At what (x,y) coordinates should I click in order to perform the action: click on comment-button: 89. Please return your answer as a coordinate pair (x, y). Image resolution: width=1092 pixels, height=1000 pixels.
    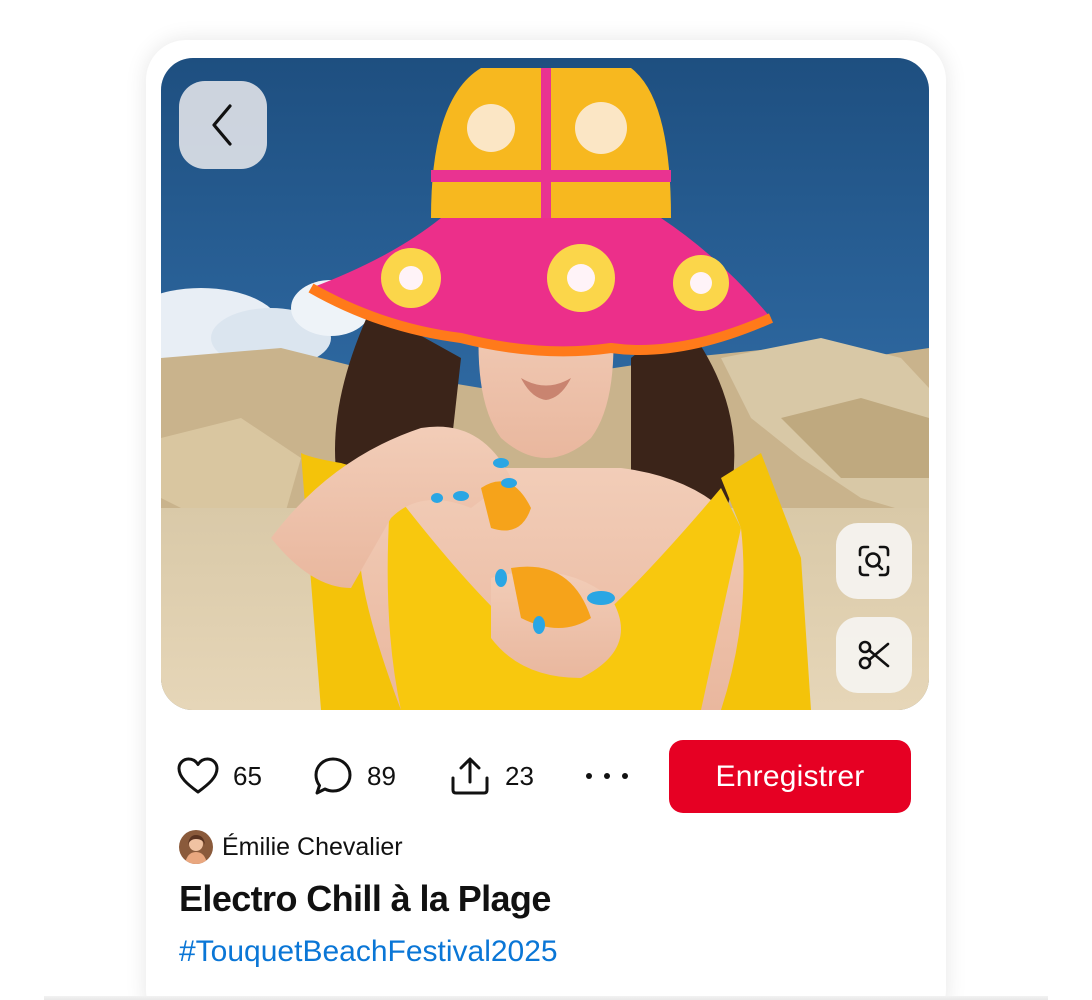
    Looking at the image, I should click on (354, 776).